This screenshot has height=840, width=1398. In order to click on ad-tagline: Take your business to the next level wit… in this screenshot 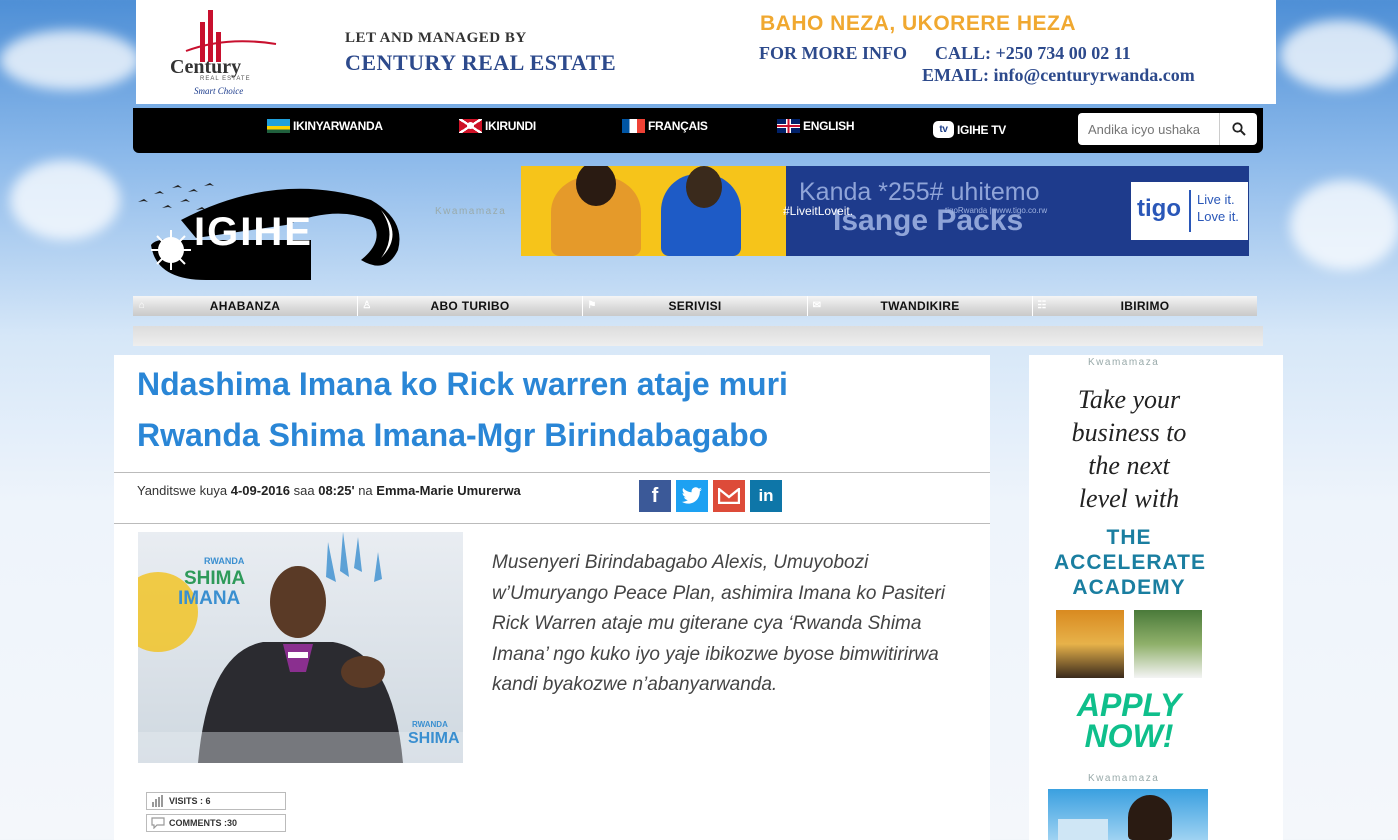, I will do `click(1129, 449)`.